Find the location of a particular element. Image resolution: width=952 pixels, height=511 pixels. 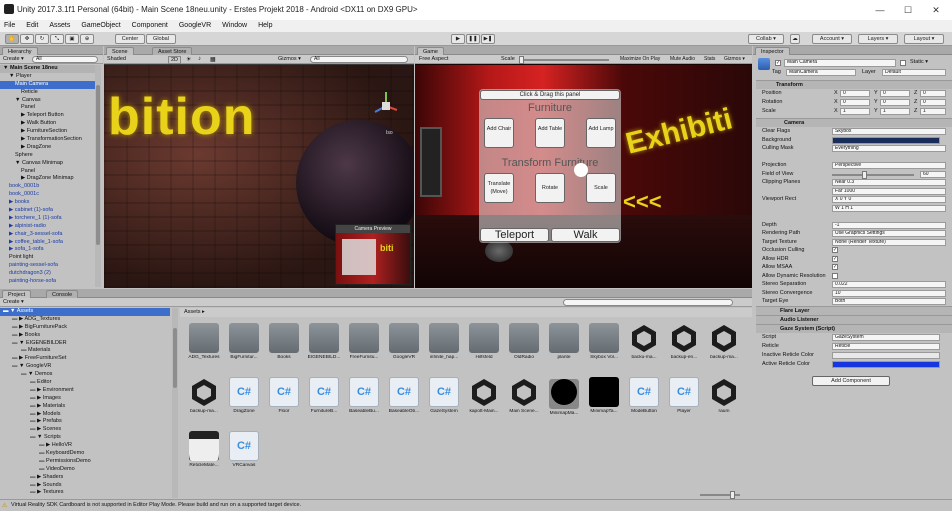

project-folder-item: ▬ ▼ Demos is located at coordinates (85, 375).